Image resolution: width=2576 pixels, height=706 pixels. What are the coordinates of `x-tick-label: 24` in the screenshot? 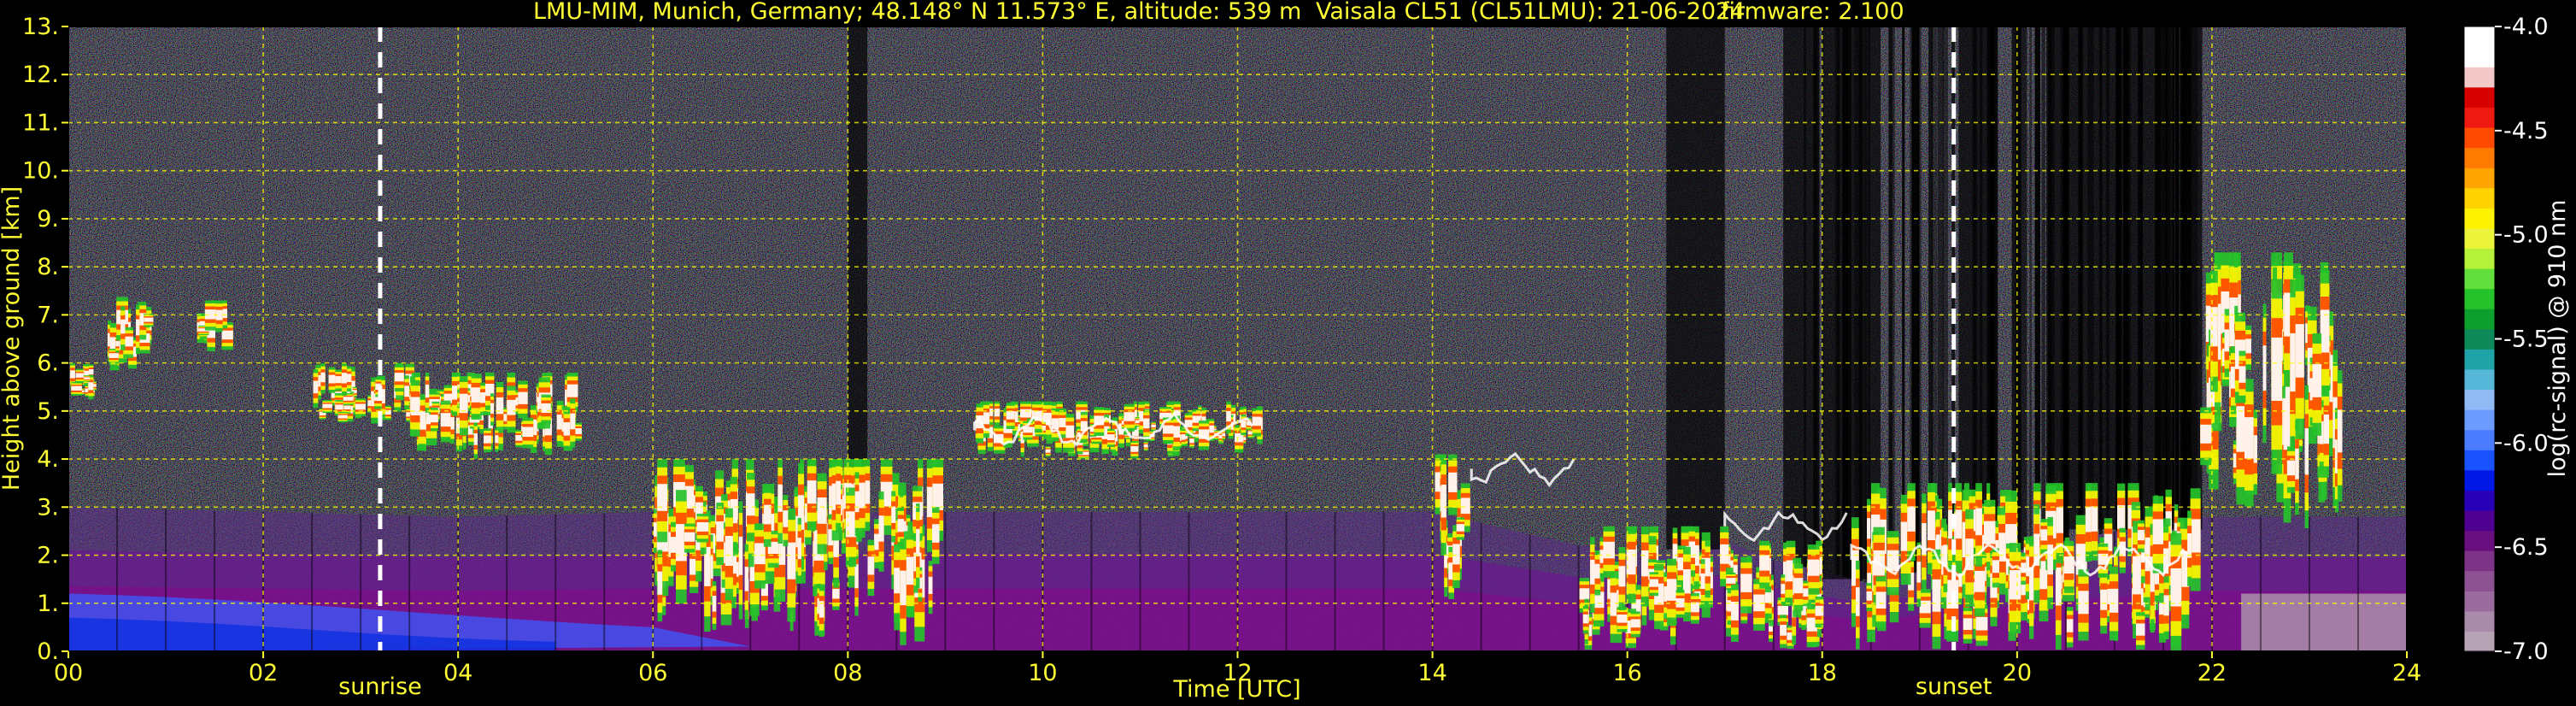 It's located at (2406, 673).